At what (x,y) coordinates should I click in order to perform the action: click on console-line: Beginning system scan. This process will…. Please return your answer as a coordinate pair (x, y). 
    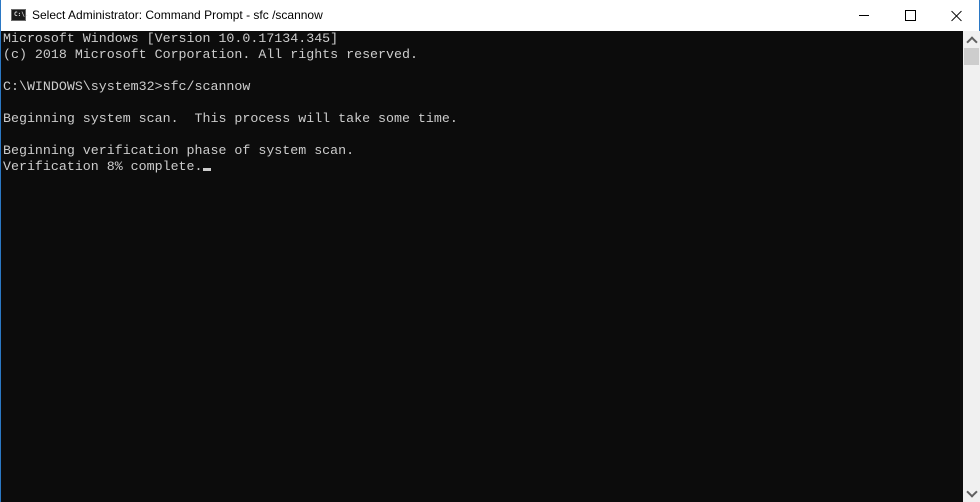
    Looking at the image, I should click on (230, 118).